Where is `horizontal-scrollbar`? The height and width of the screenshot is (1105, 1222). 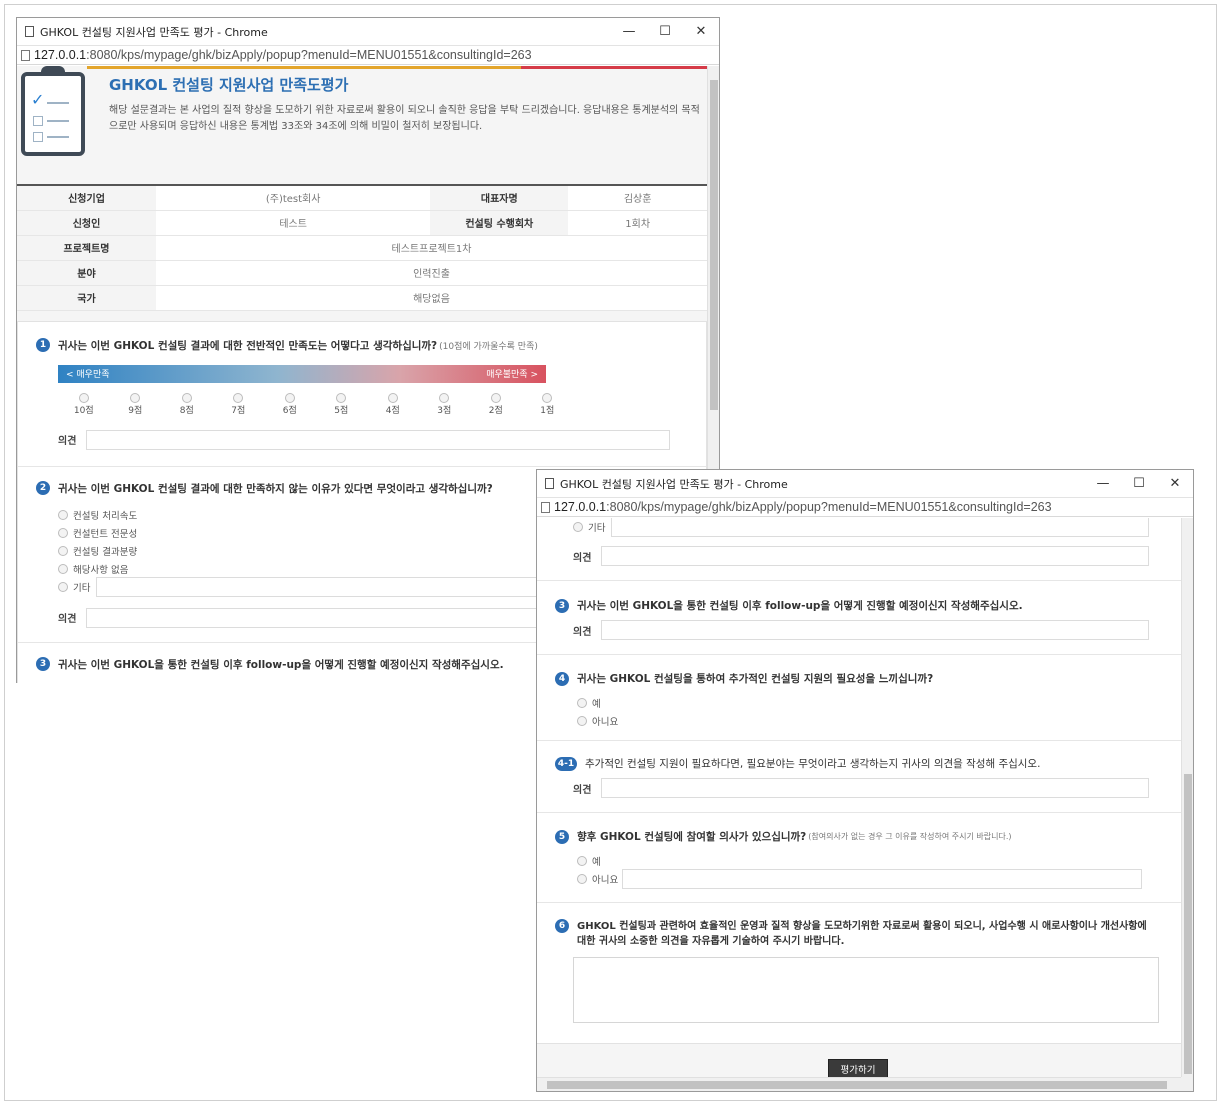 horizontal-scrollbar is located at coordinates (859, 1084).